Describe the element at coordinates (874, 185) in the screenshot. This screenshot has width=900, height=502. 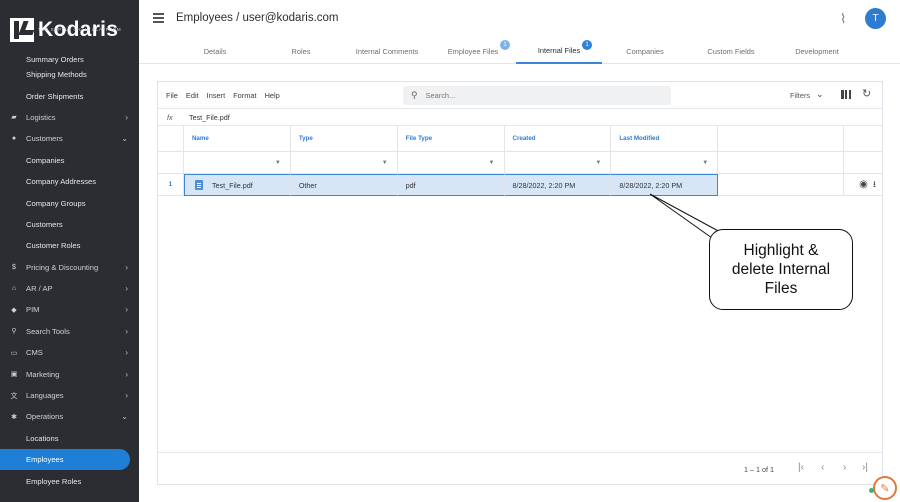
I see `download-icon: ⭳` at that location.